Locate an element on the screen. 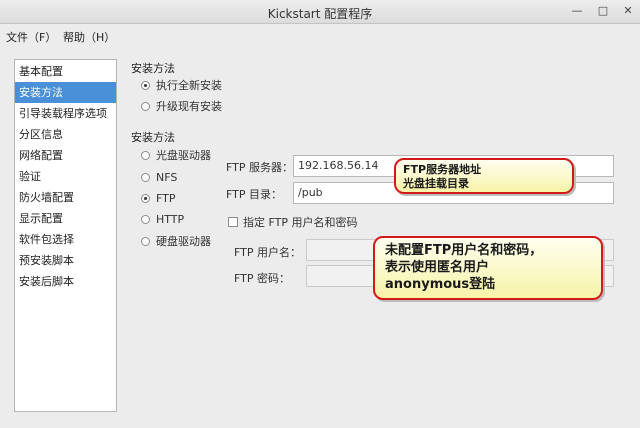 Image resolution: width=640 pixels, height=428 pixels. radio-label: NFS is located at coordinates (167, 177).